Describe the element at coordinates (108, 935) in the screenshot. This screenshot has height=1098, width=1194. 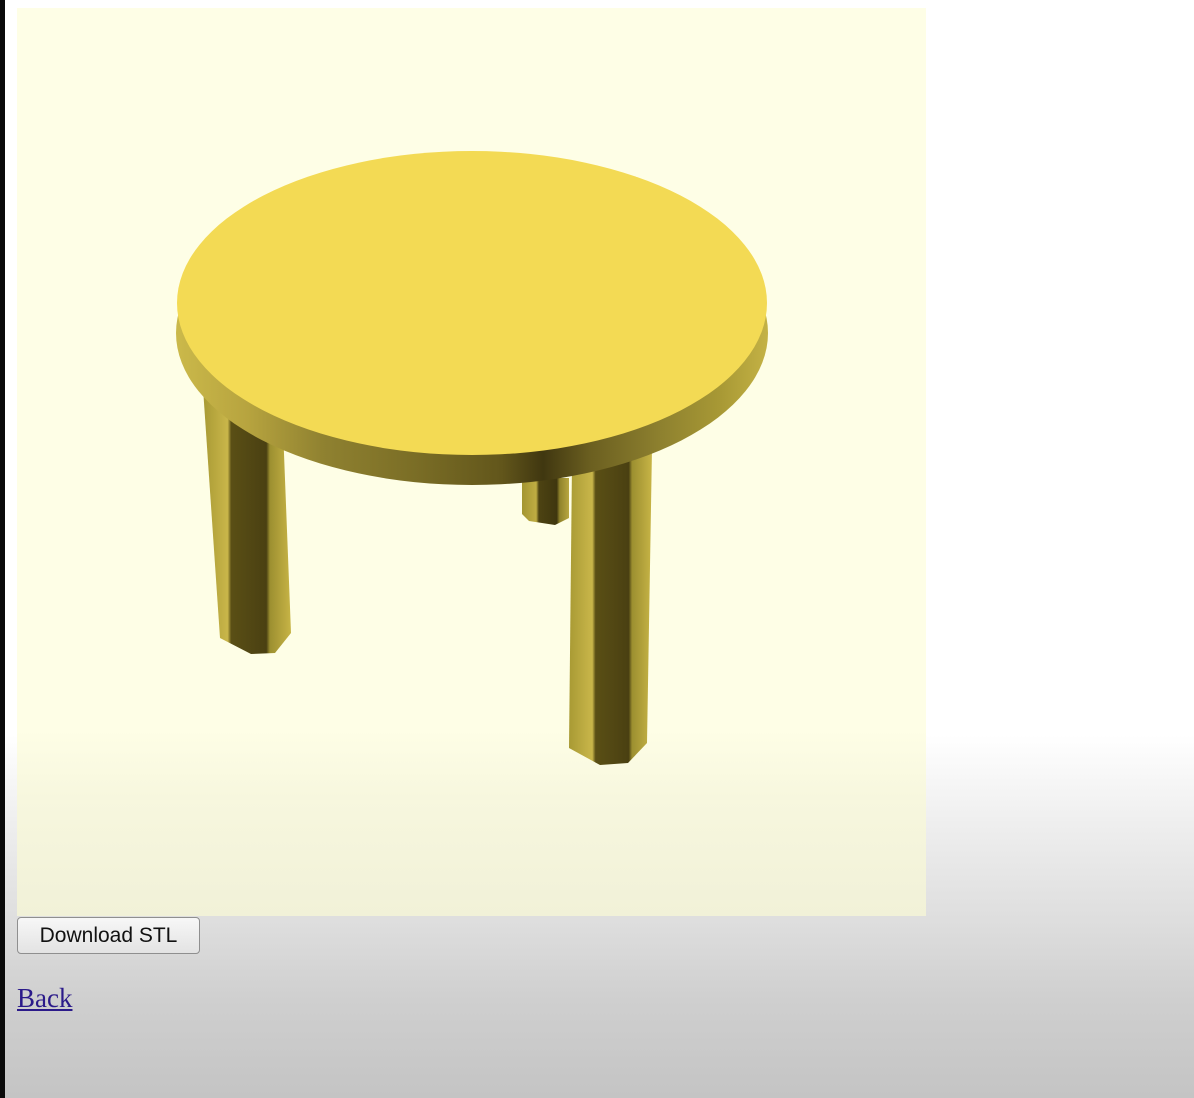
I see `download-stl-button: Download STL` at that location.